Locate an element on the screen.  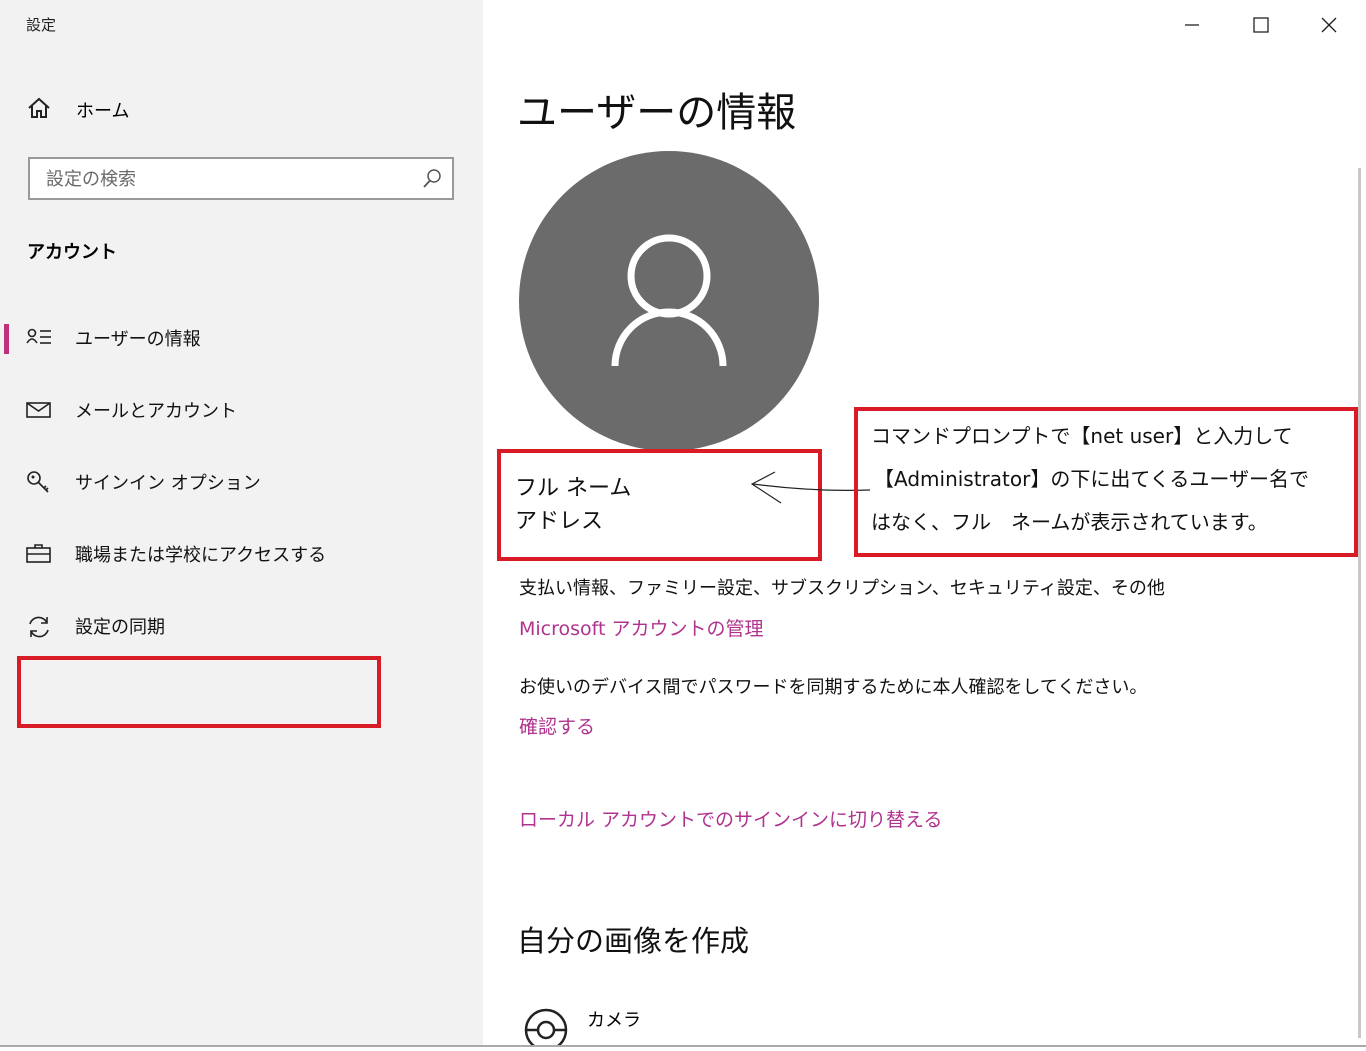
verify-description: お使いのデバイス間でパスワードを同期するために本人確認をしてください。 is located at coordinates (833, 687).